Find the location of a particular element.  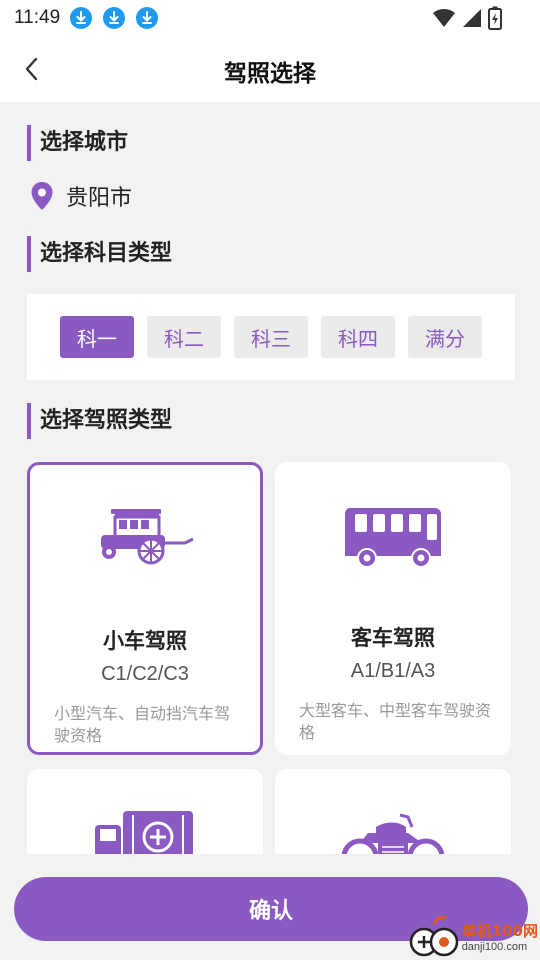

license-card-truck is located at coordinates (145, 811).